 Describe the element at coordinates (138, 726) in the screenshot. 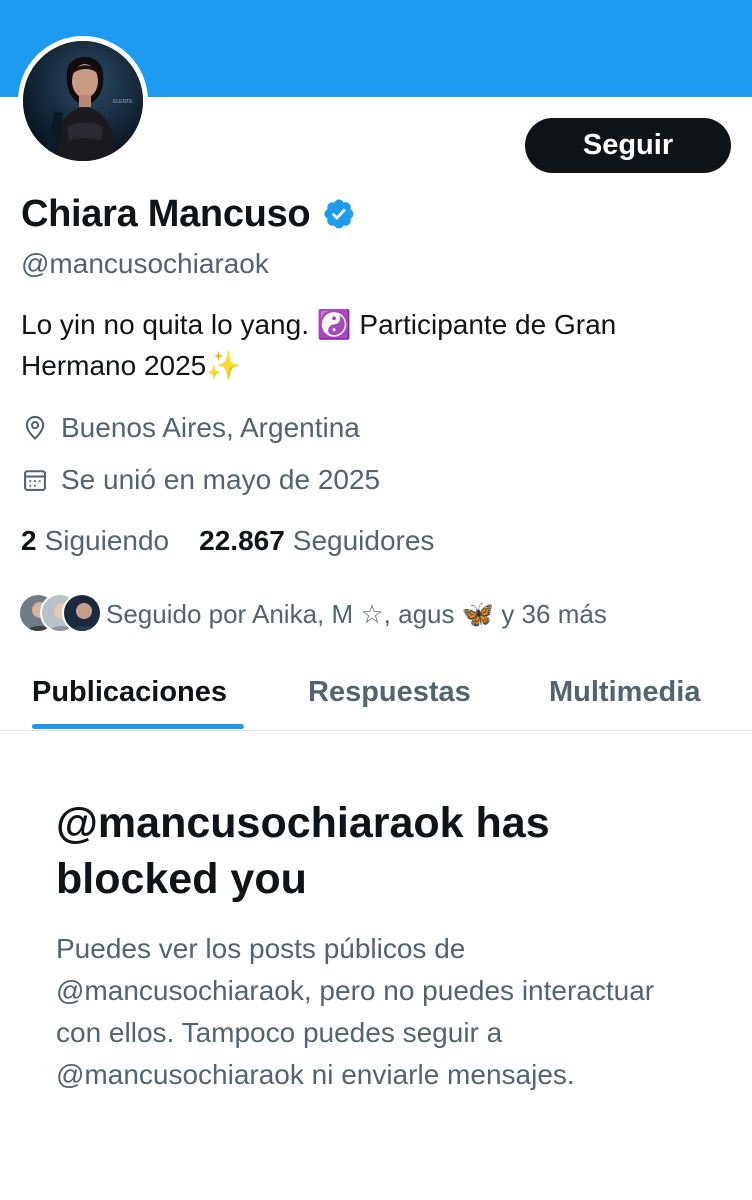

I see `active-tab-indicator` at that location.